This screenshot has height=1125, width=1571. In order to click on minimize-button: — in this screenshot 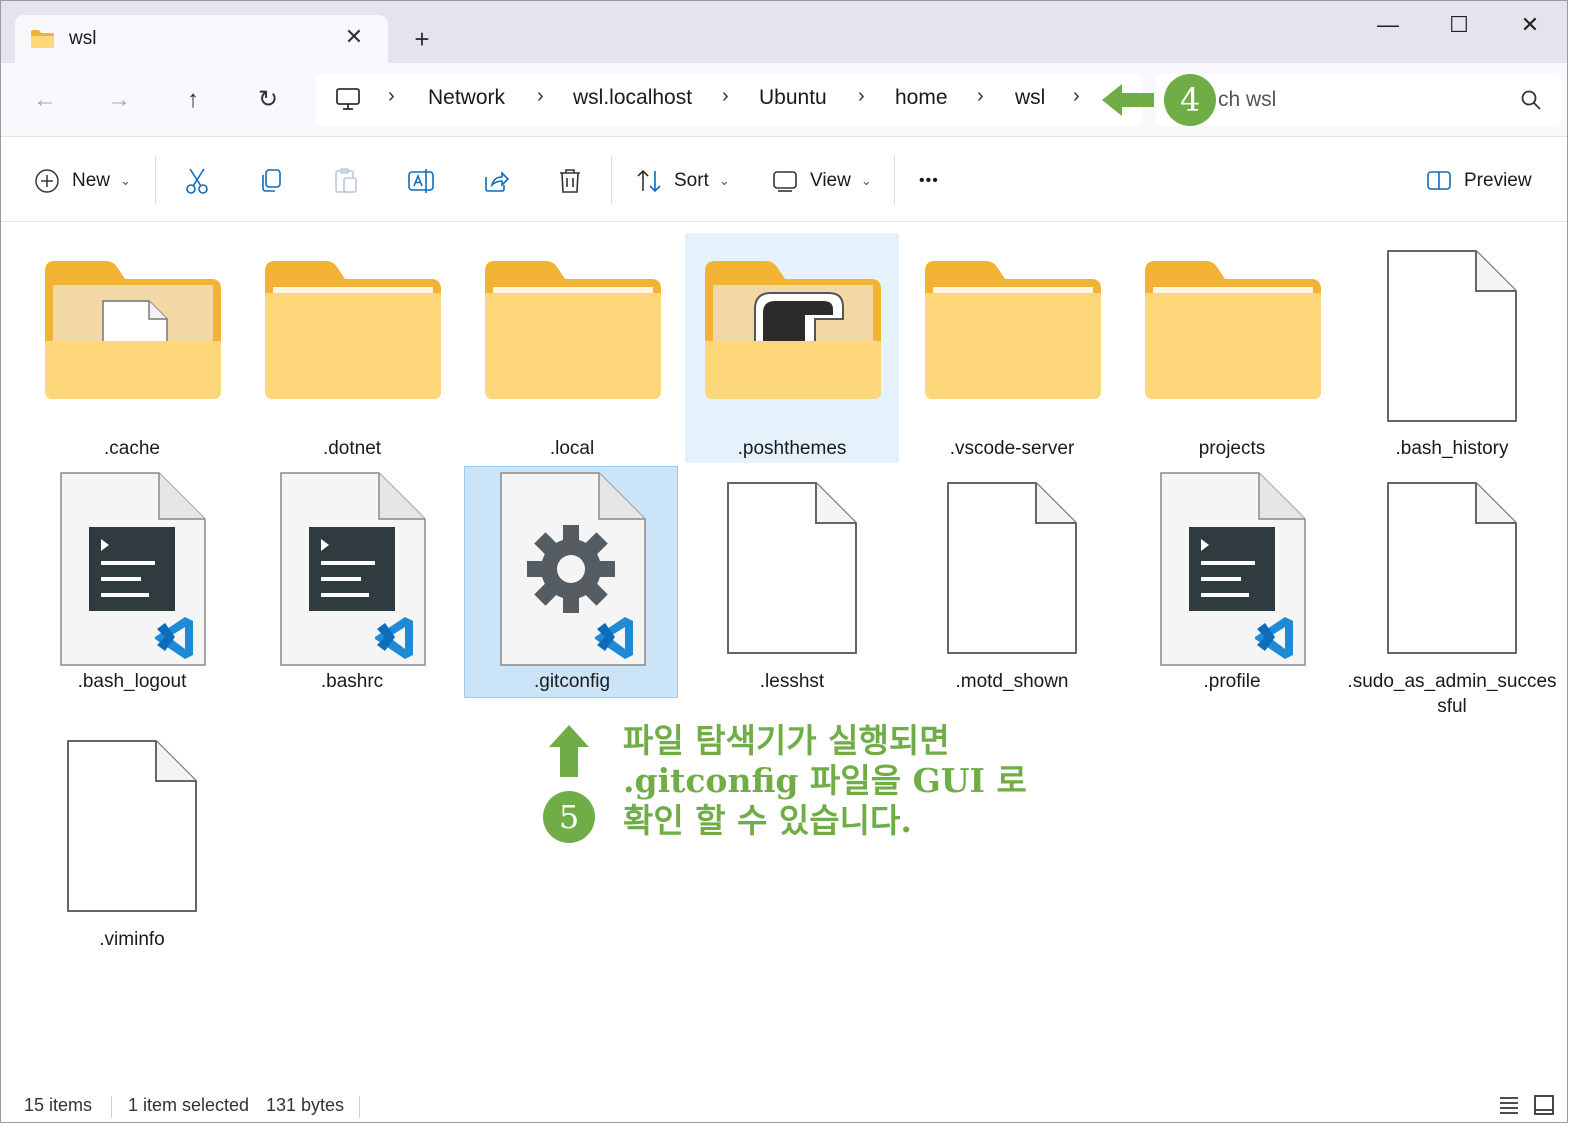, I will do `click(1388, 25)`.